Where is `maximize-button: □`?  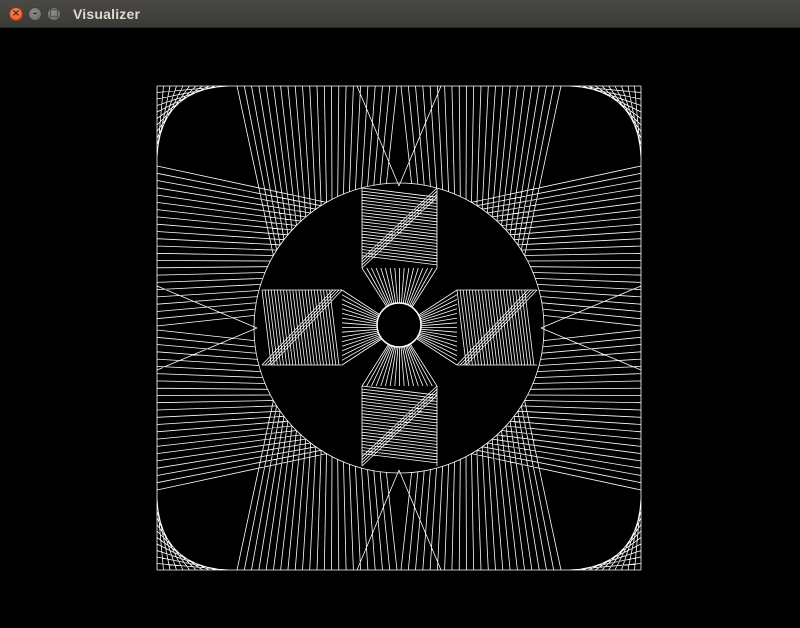
maximize-button: □ is located at coordinates (54, 14).